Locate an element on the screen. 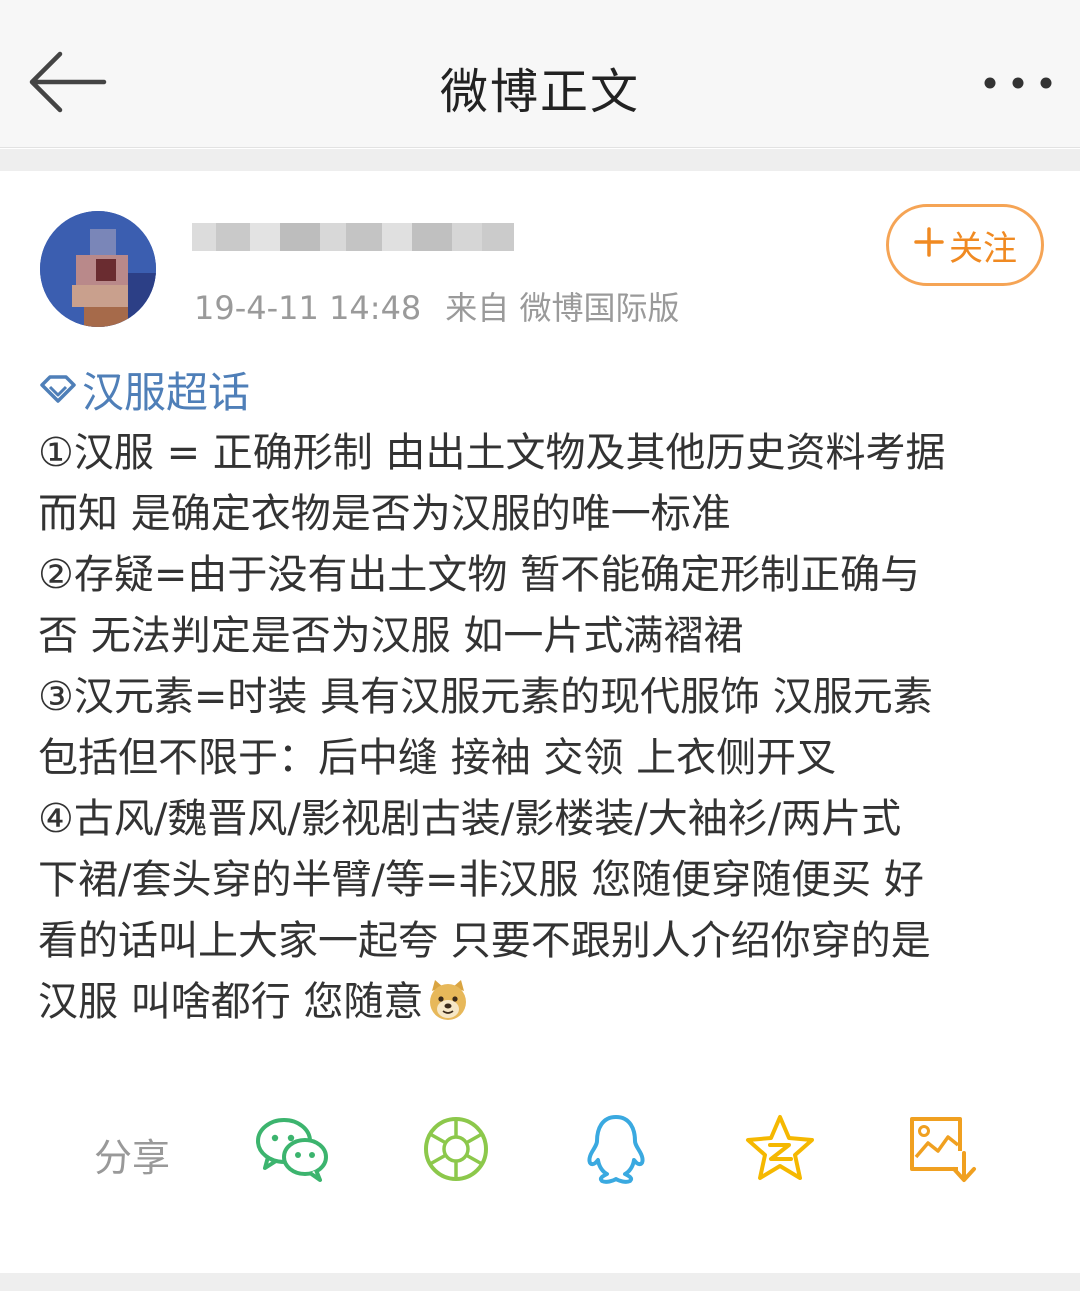  supertopic-label: 汉服超话 is located at coordinates (166, 392).